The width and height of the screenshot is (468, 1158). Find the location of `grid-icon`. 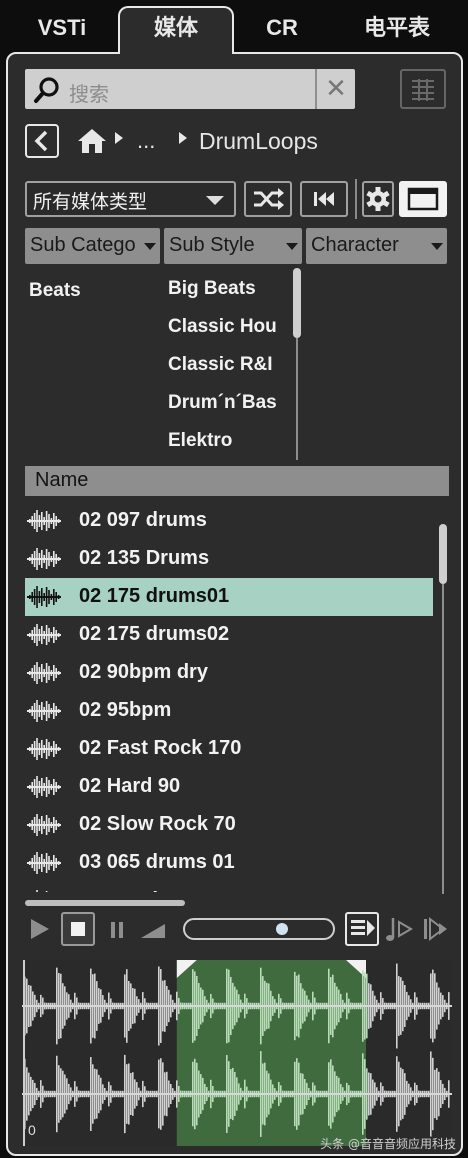

grid-icon is located at coordinates (423, 90).